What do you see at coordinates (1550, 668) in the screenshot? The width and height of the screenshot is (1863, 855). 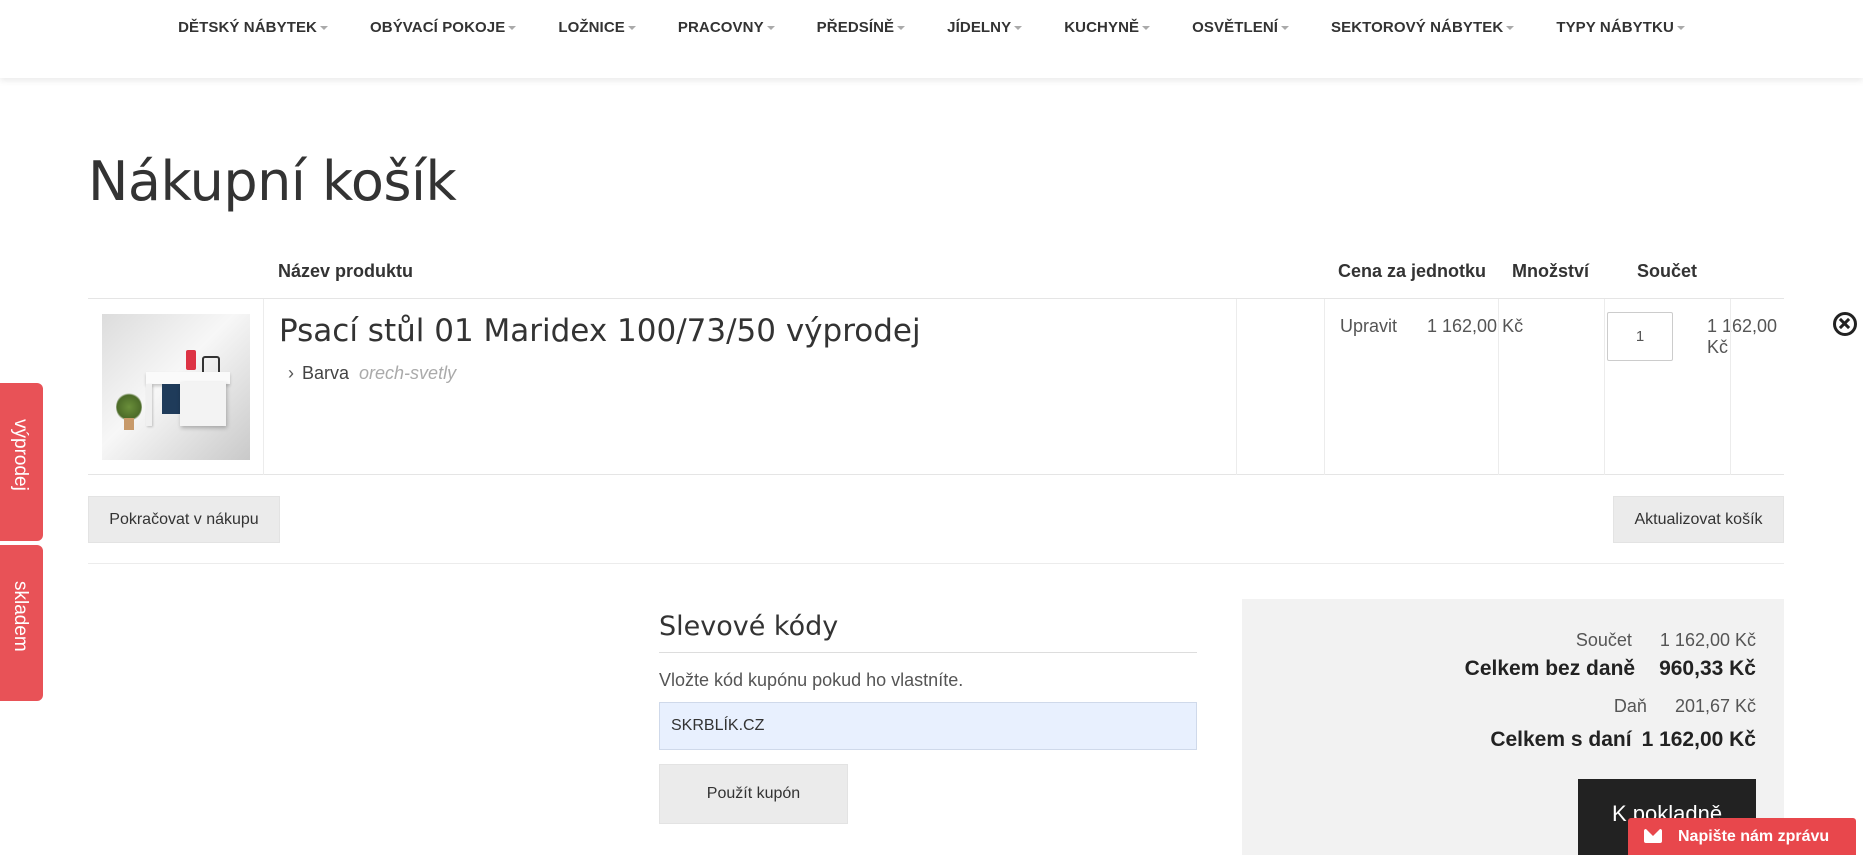 I see `summary-label: Celkem bez daně` at bounding box center [1550, 668].